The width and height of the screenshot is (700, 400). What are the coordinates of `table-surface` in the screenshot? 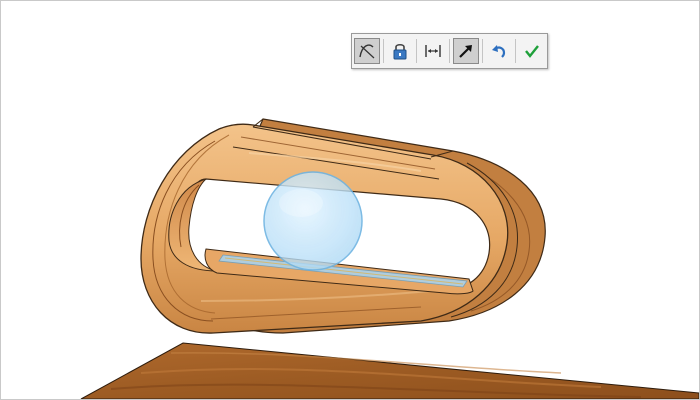 It's located at (389, 370).